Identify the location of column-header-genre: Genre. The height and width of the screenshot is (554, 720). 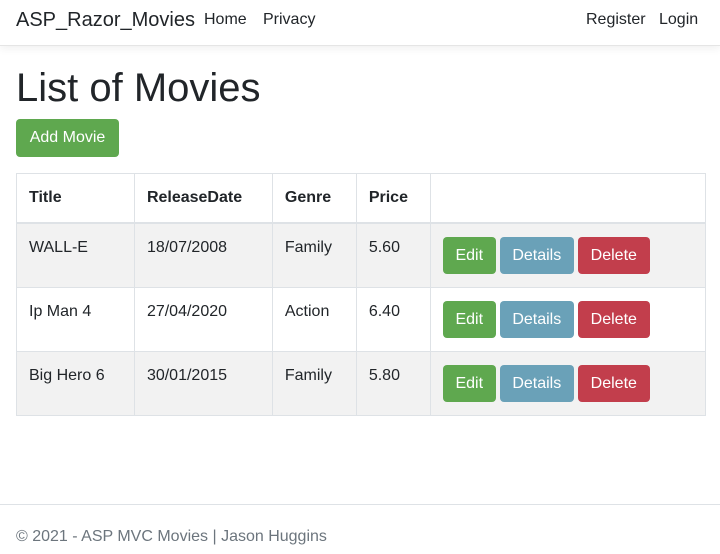
(314, 198).